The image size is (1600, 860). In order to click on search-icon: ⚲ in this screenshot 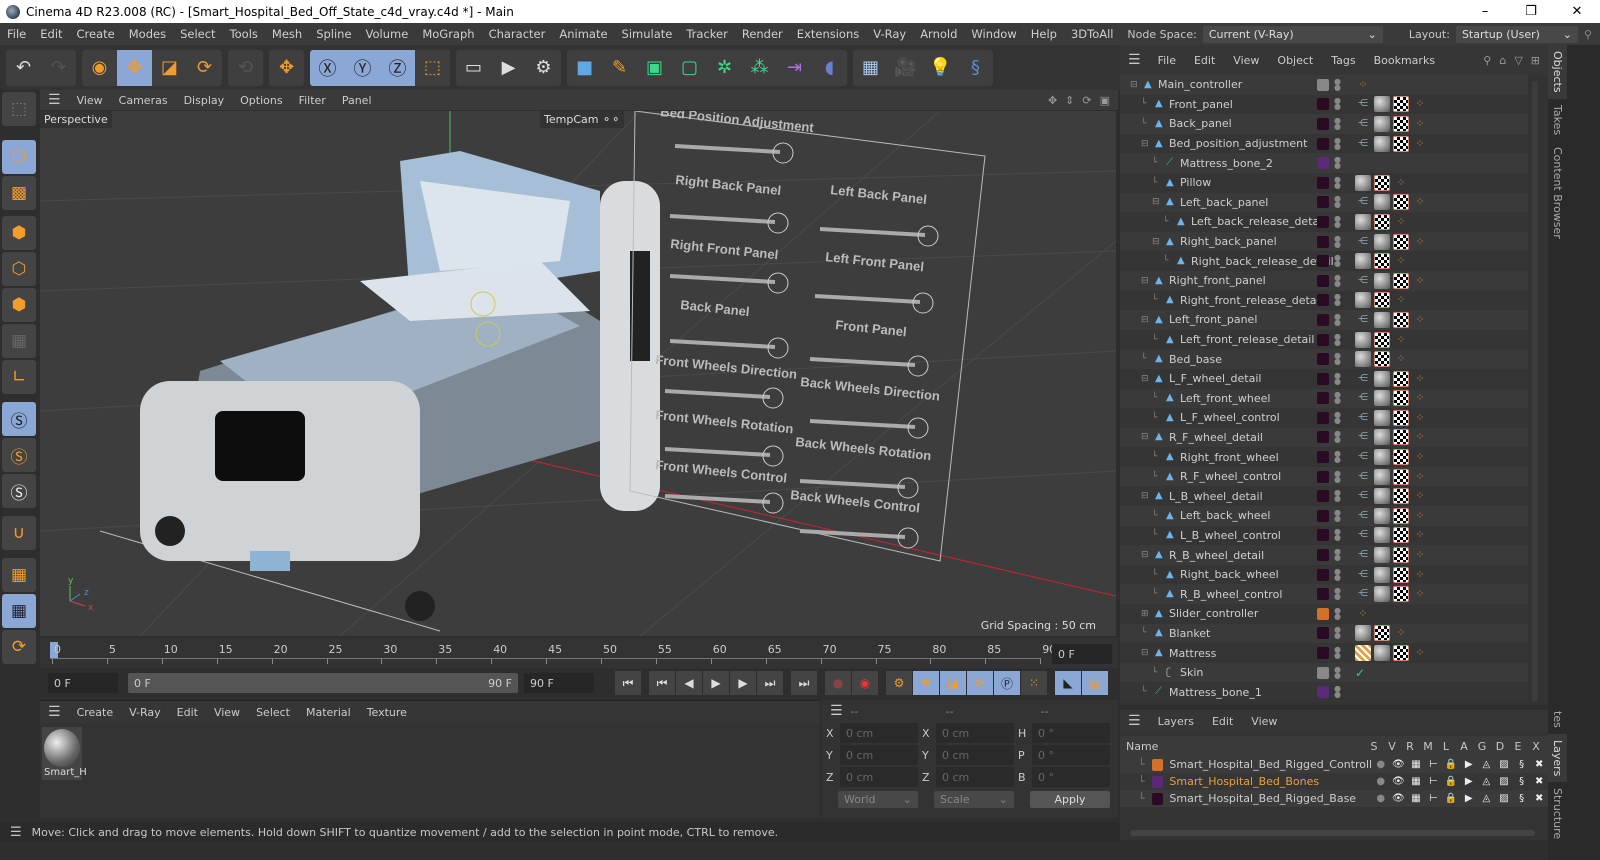, I will do `click(1588, 34)`.